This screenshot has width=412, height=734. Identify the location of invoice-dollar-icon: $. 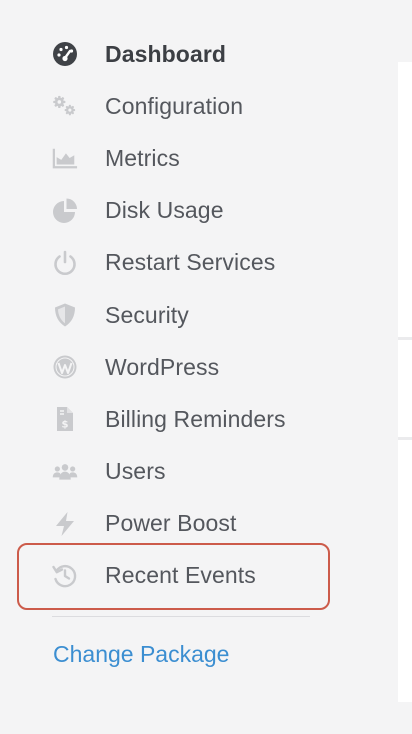
(65, 419).